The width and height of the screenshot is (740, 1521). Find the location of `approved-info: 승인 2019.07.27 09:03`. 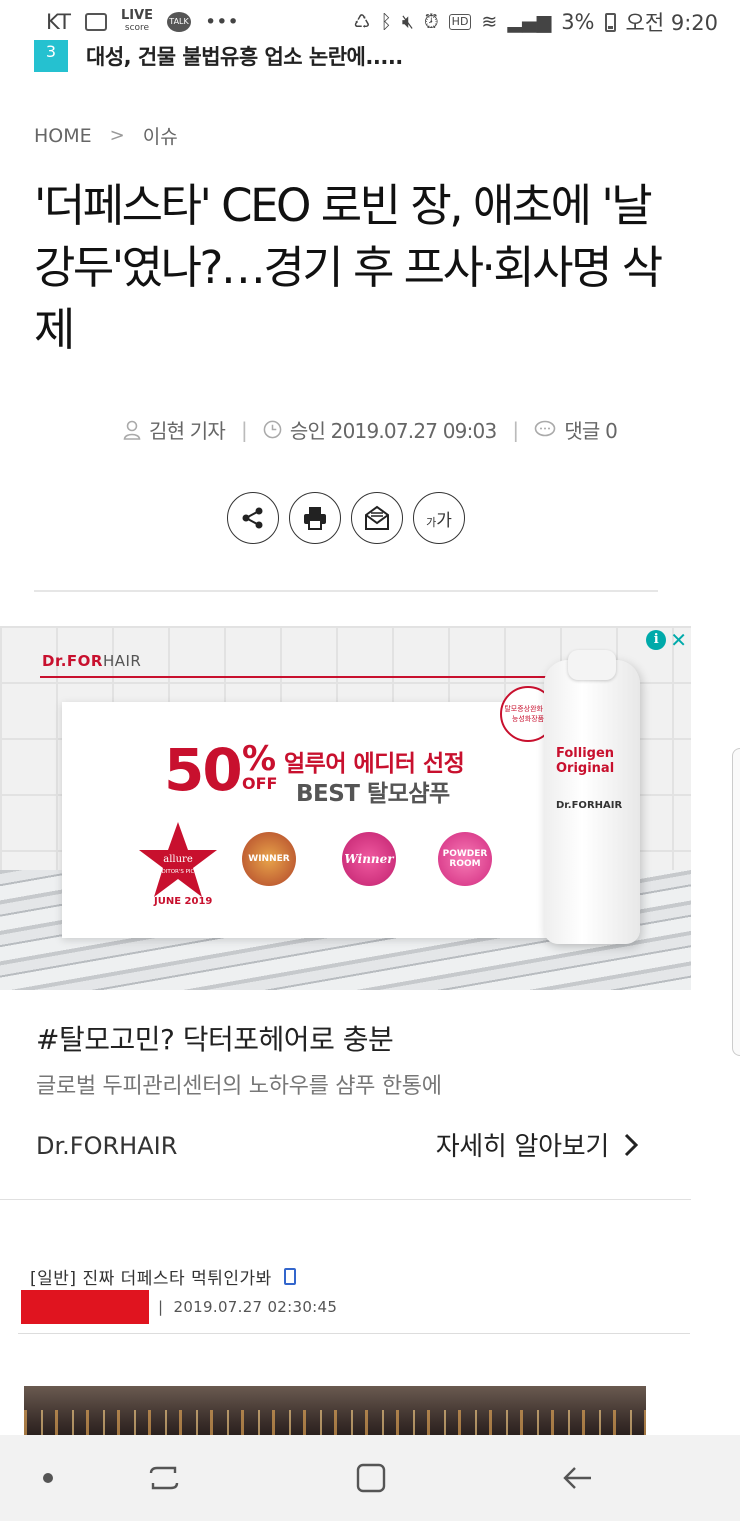

approved-info: 승인 2019.07.27 09:03 is located at coordinates (380, 429).